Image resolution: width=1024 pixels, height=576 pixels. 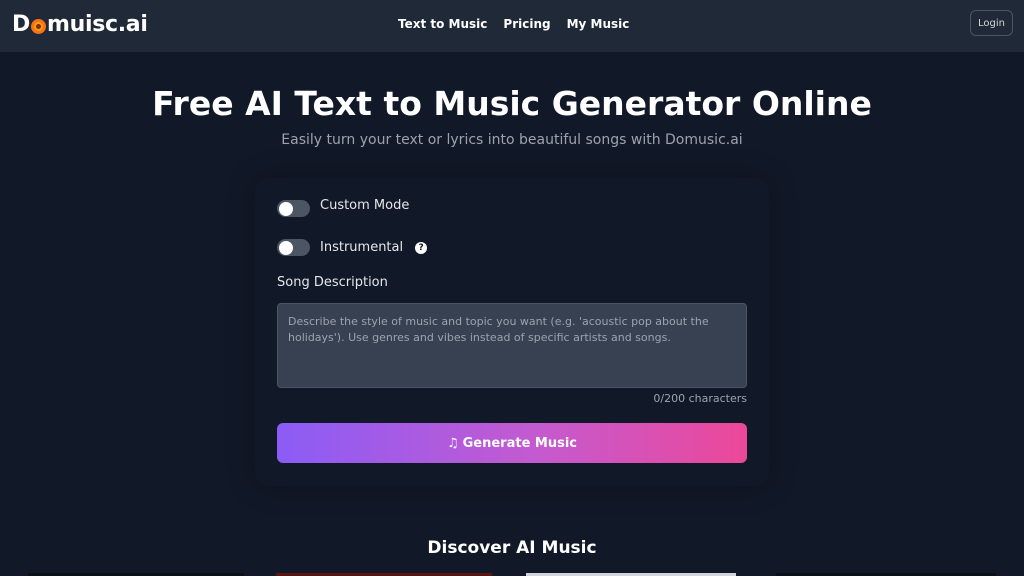 I want to click on logo: D muisc.ai, so click(x=80, y=24).